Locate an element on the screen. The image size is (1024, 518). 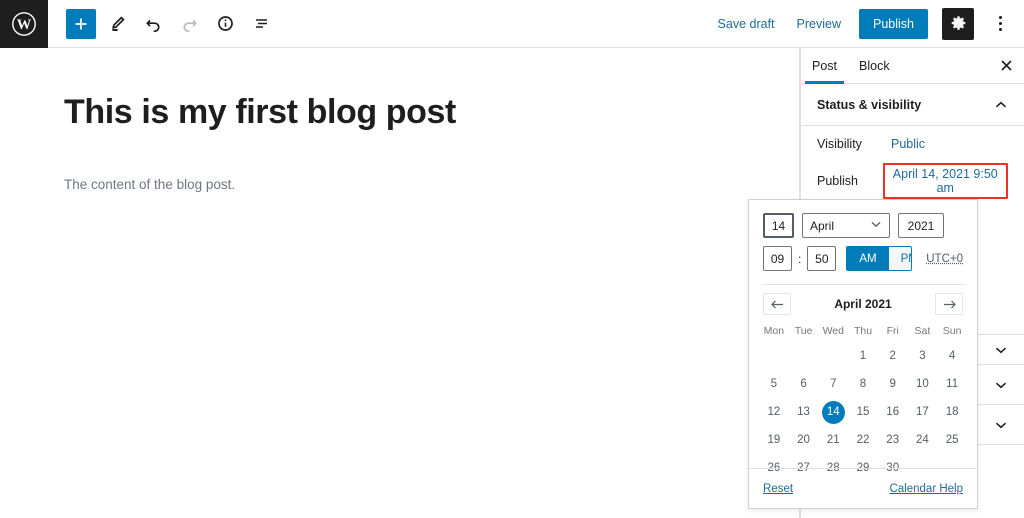
calendar-day-label: 14 is located at coordinates (833, 412).